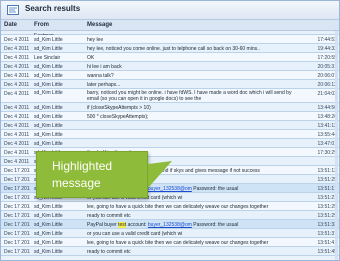 The height and width of the screenshot is (261, 340). I want to click on column-from: From, so click(41, 25).